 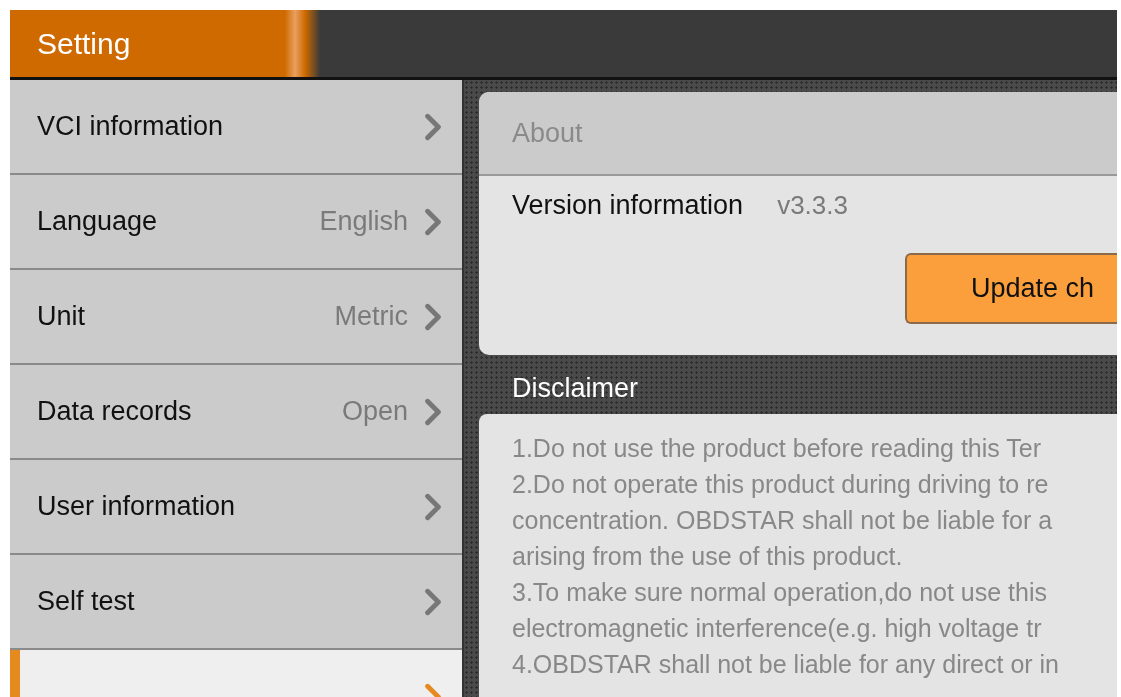 I want to click on version-label: Version information, so click(x=628, y=205).